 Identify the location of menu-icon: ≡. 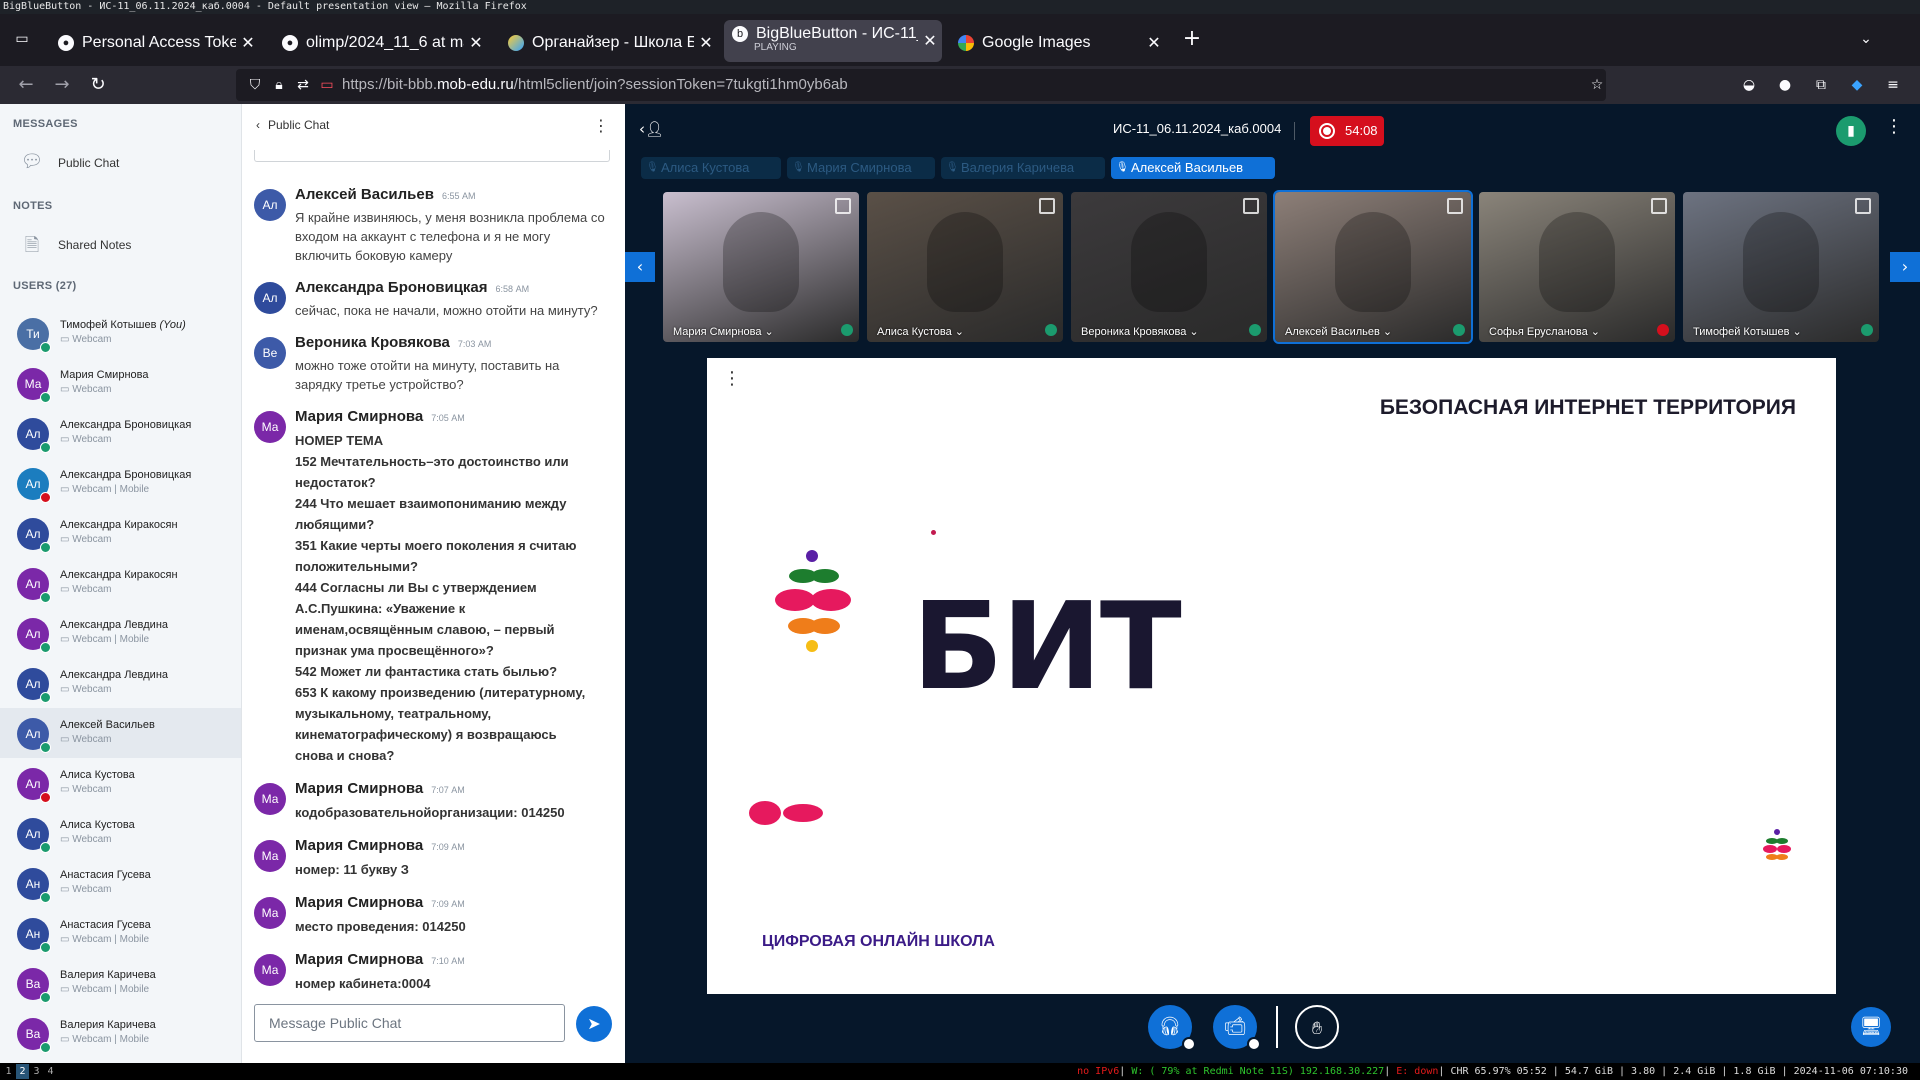
(1893, 85).